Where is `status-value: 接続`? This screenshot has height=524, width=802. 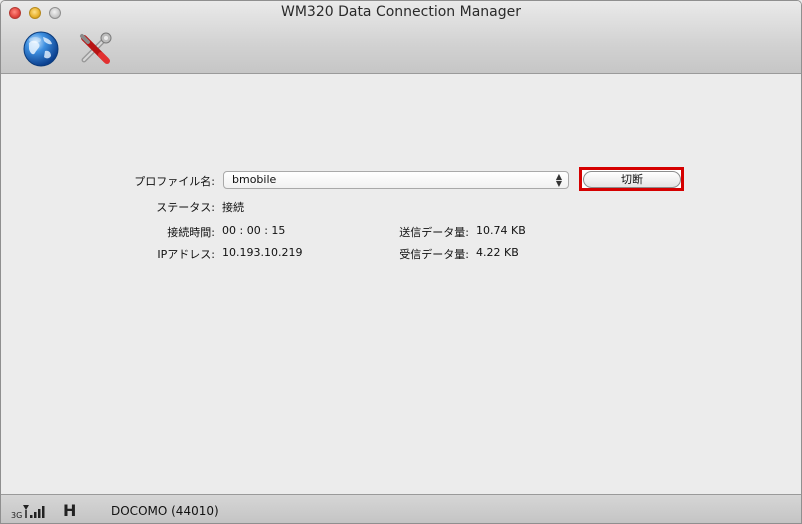 status-value: 接続 is located at coordinates (233, 207).